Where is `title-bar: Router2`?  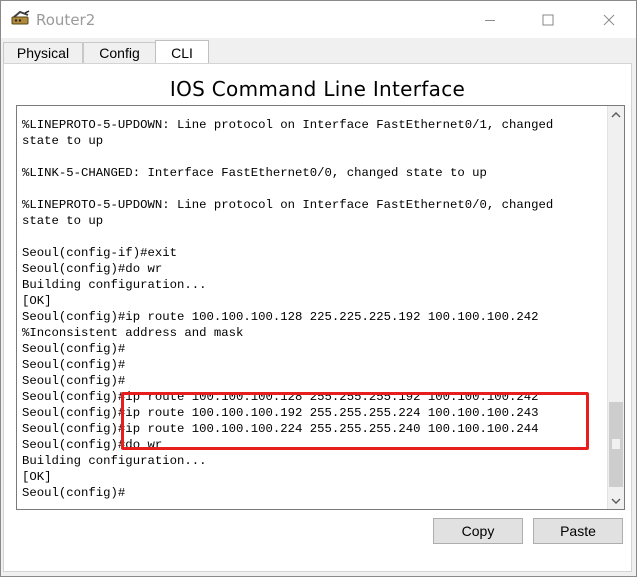
title-bar: Router2 is located at coordinates (318, 19).